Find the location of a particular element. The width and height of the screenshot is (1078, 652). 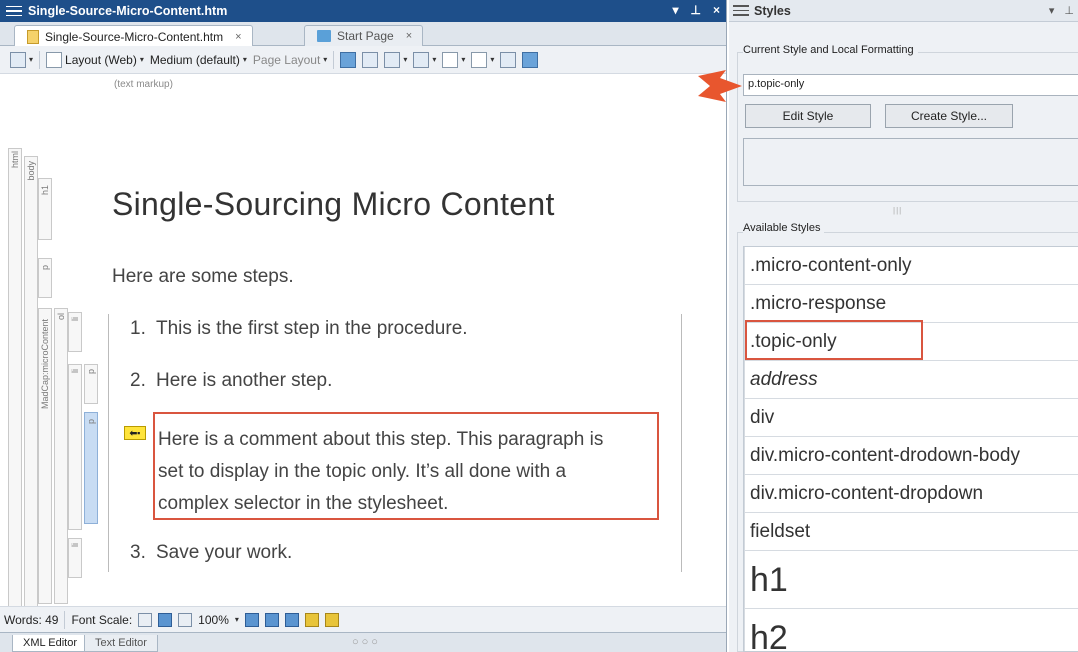

tab-text-editor: Text Editor is located at coordinates (121, 643).